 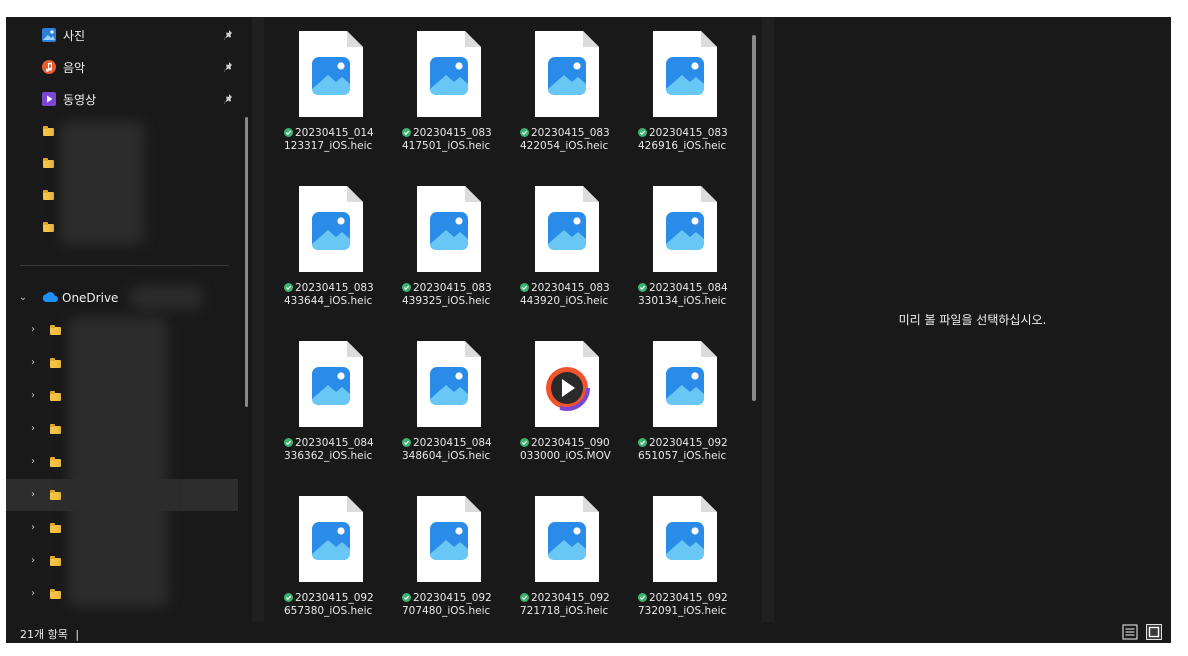 What do you see at coordinates (74, 35) in the screenshot?
I see `nav-item-label: 사진` at bounding box center [74, 35].